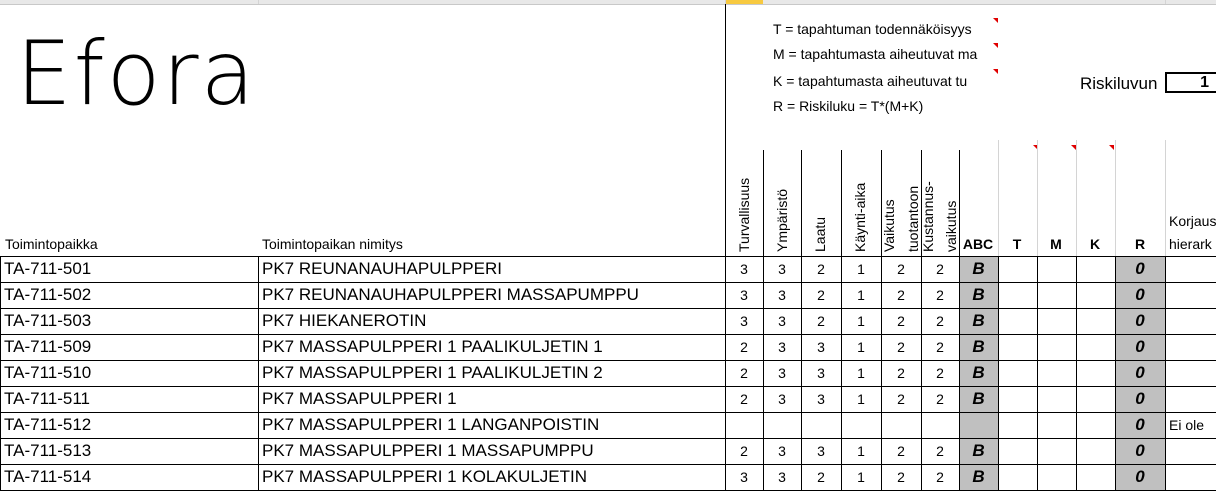 Image resolution: width=1216 pixels, height=491 pixels. Describe the element at coordinates (491, 321) in the screenshot. I see `cell-nimitys: PK7 HIEKANEROTIN` at that location.